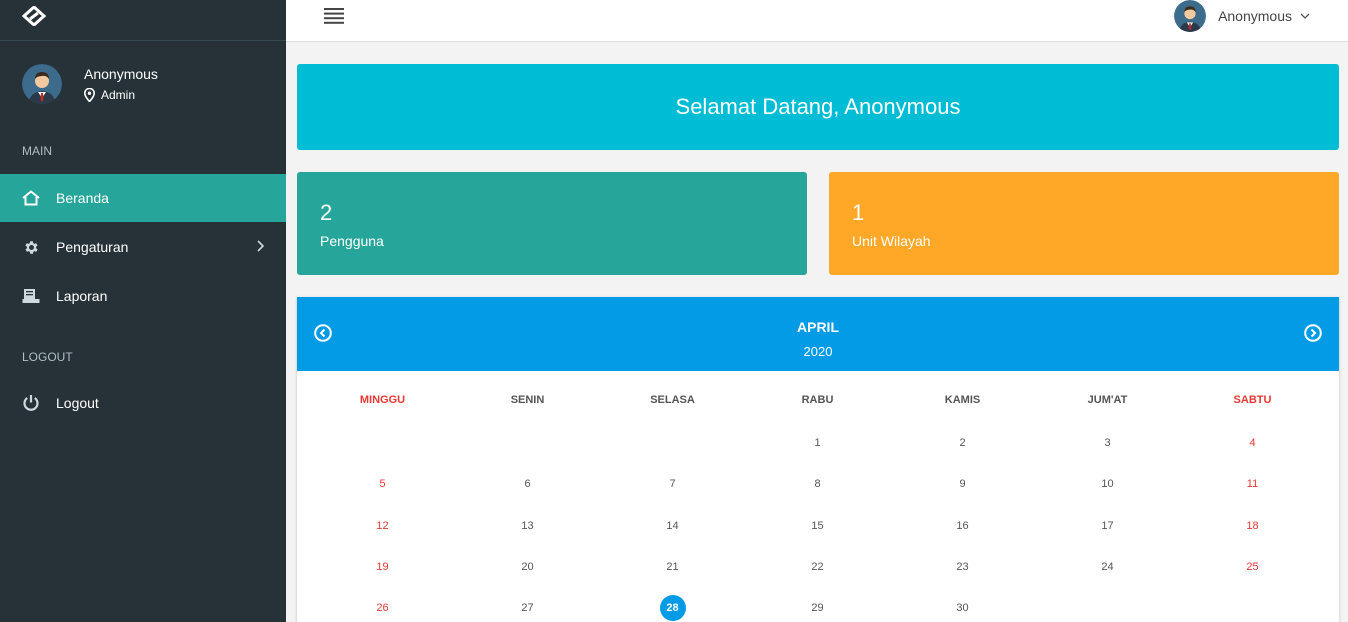 Image resolution: width=1348 pixels, height=622 pixels. What do you see at coordinates (527, 484) in the screenshot?
I see `calendar-day: 6` at bounding box center [527, 484].